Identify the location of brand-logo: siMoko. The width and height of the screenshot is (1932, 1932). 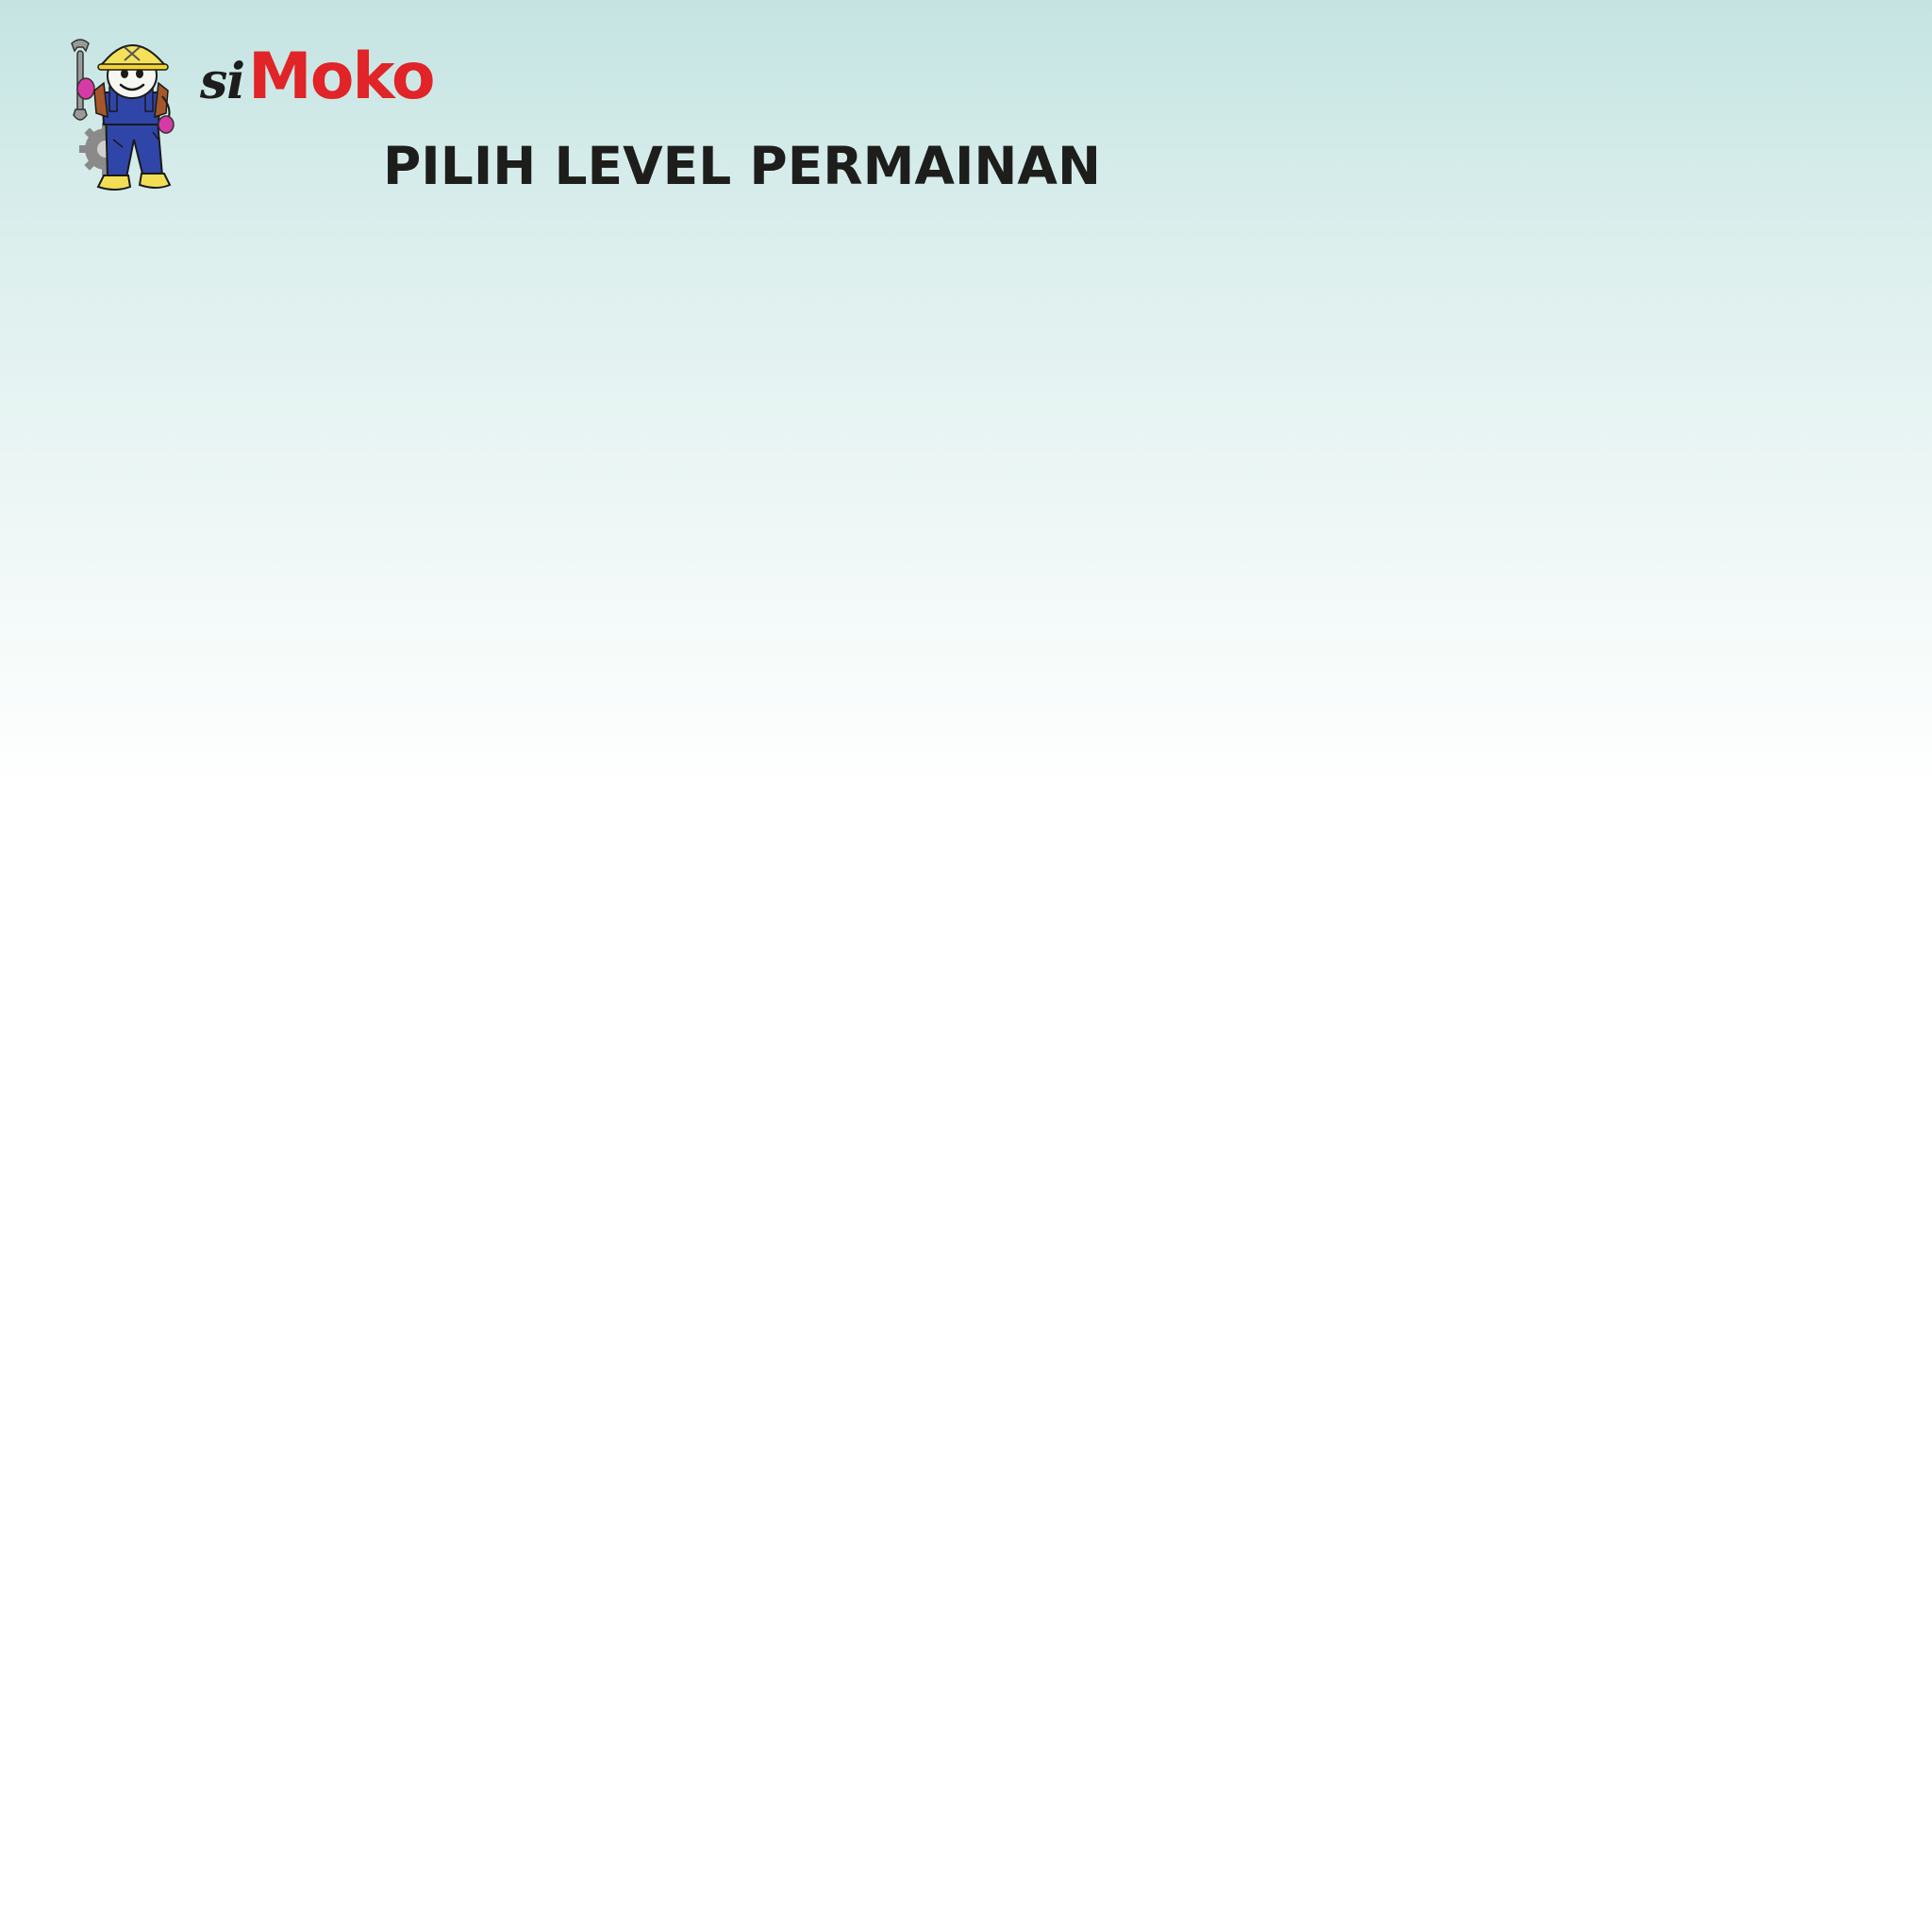
(318, 81).